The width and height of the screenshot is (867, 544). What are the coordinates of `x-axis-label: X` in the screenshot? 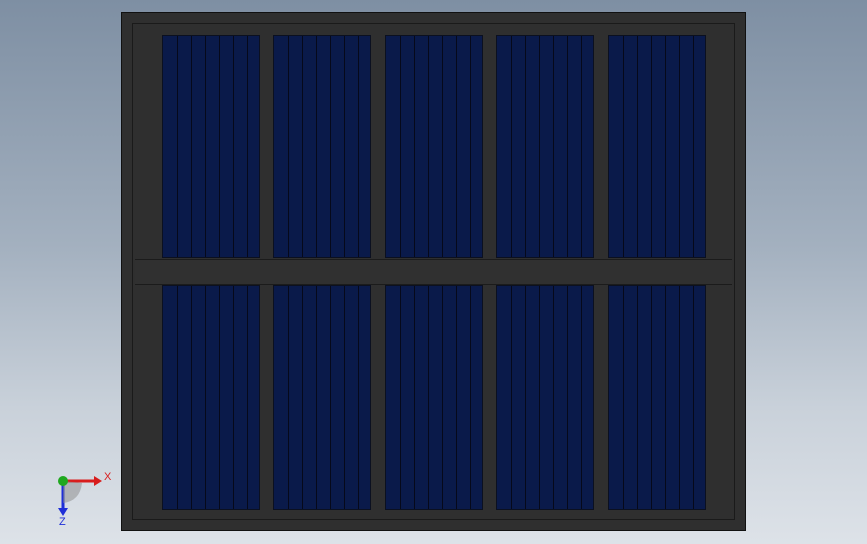 It's located at (108, 477).